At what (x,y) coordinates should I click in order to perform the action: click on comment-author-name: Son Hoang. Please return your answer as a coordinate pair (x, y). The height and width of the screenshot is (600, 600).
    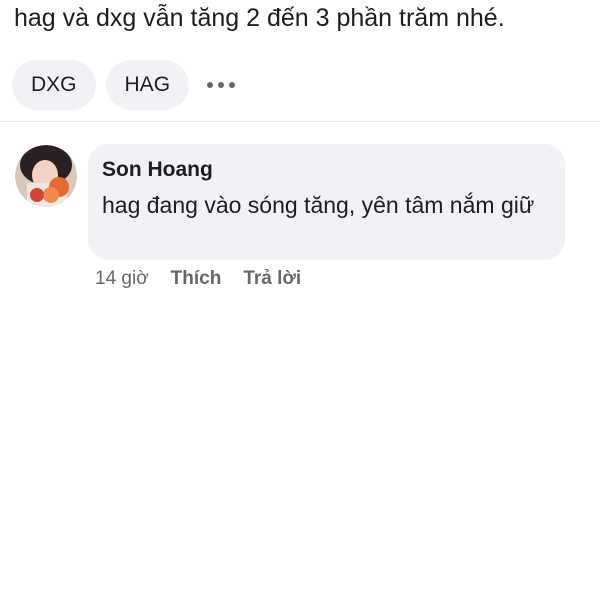
    Looking at the image, I should click on (326, 170).